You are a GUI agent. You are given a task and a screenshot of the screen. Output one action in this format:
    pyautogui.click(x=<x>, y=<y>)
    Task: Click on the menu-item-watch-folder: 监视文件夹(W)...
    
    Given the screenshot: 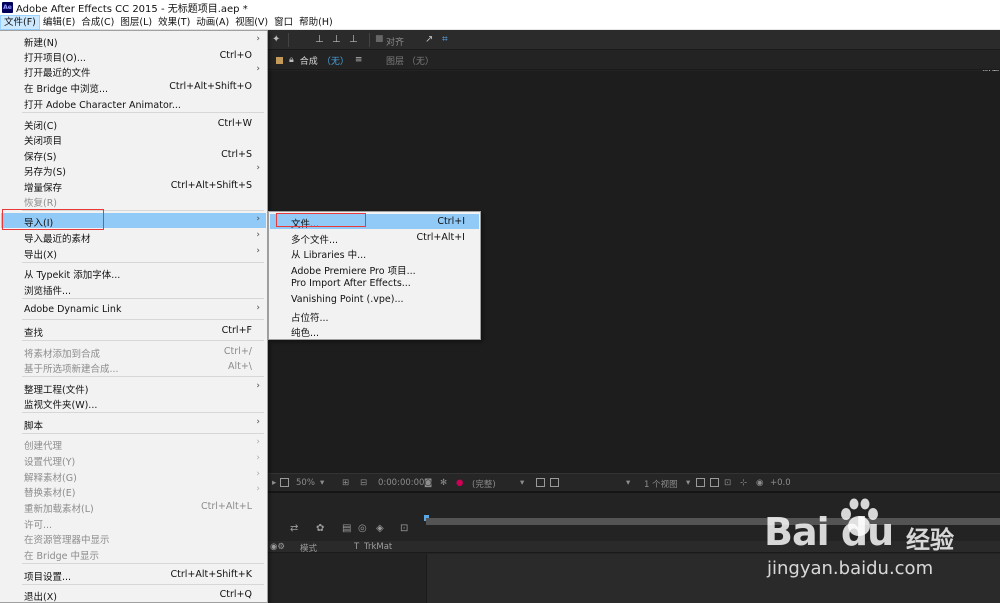 What is the action you would take?
    pyautogui.click(x=133, y=403)
    